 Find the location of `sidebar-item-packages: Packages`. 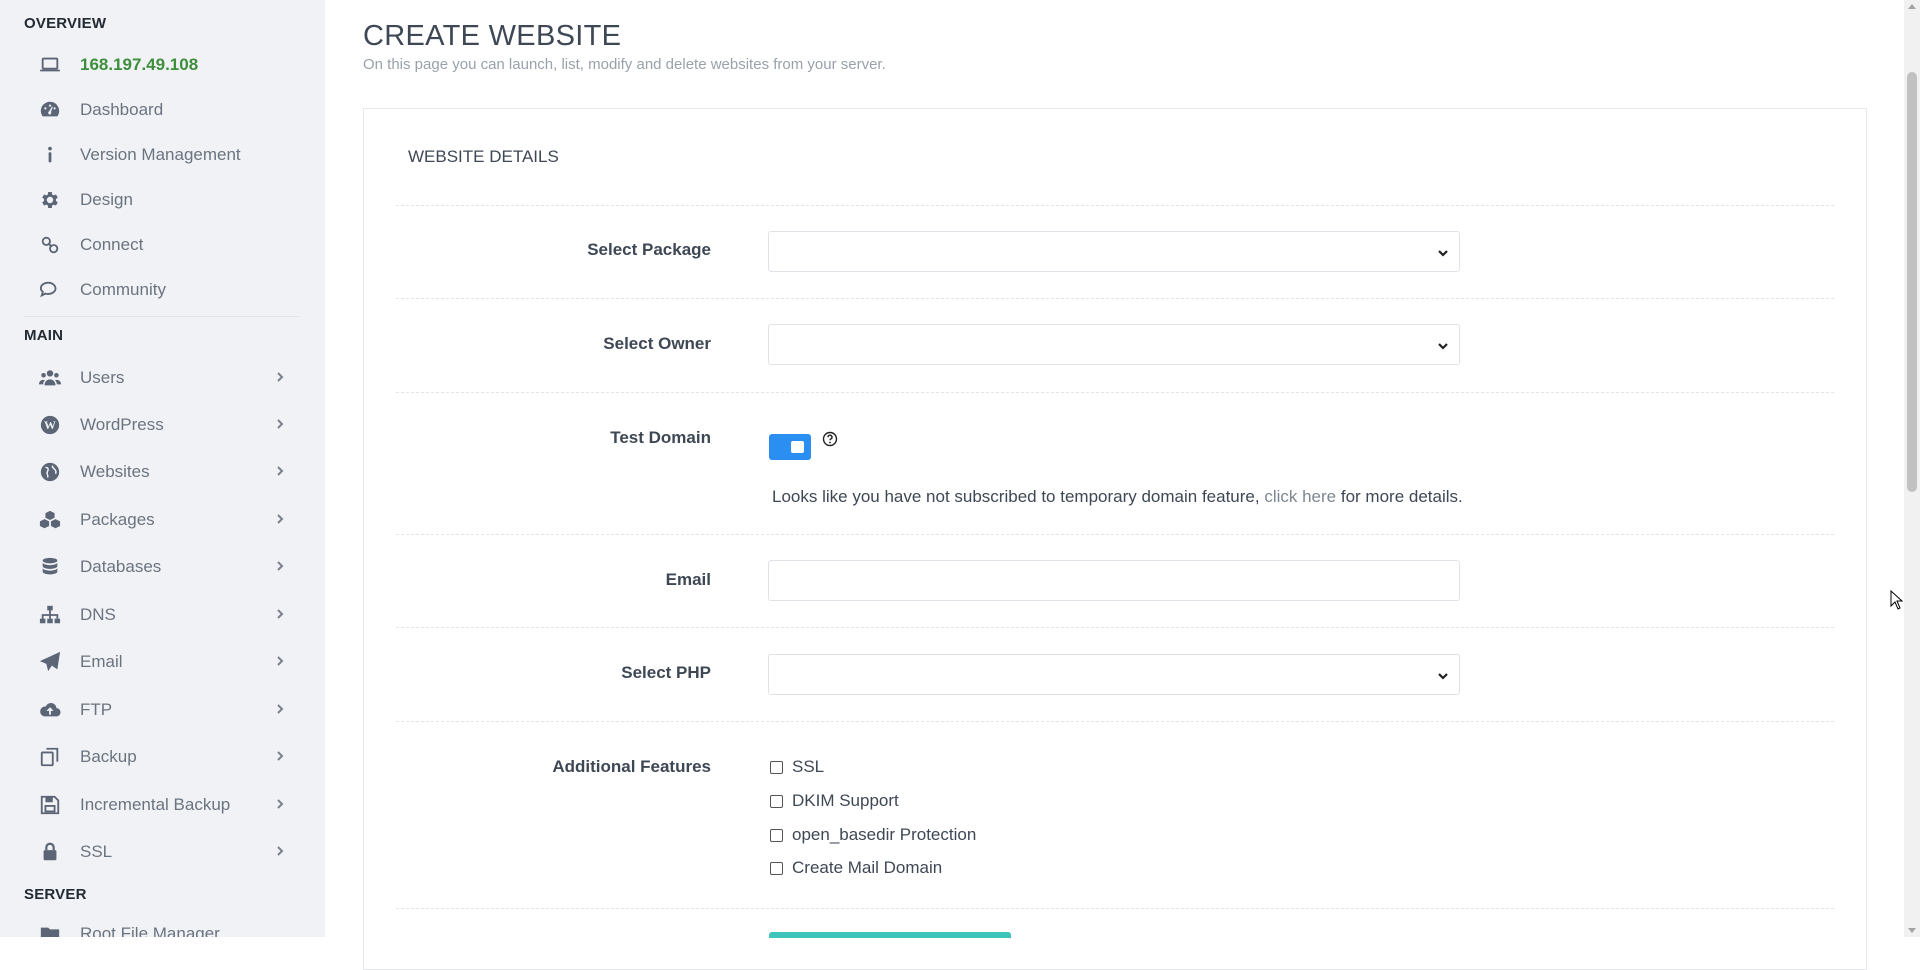

sidebar-item-packages: Packages is located at coordinates (162, 520).